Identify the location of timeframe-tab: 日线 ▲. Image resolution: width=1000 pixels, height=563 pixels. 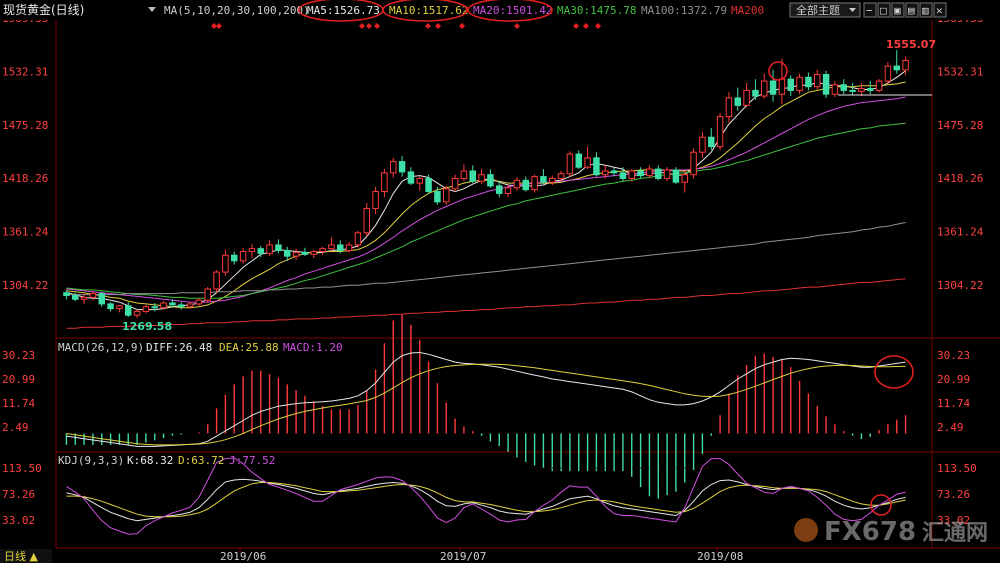
(21, 556).